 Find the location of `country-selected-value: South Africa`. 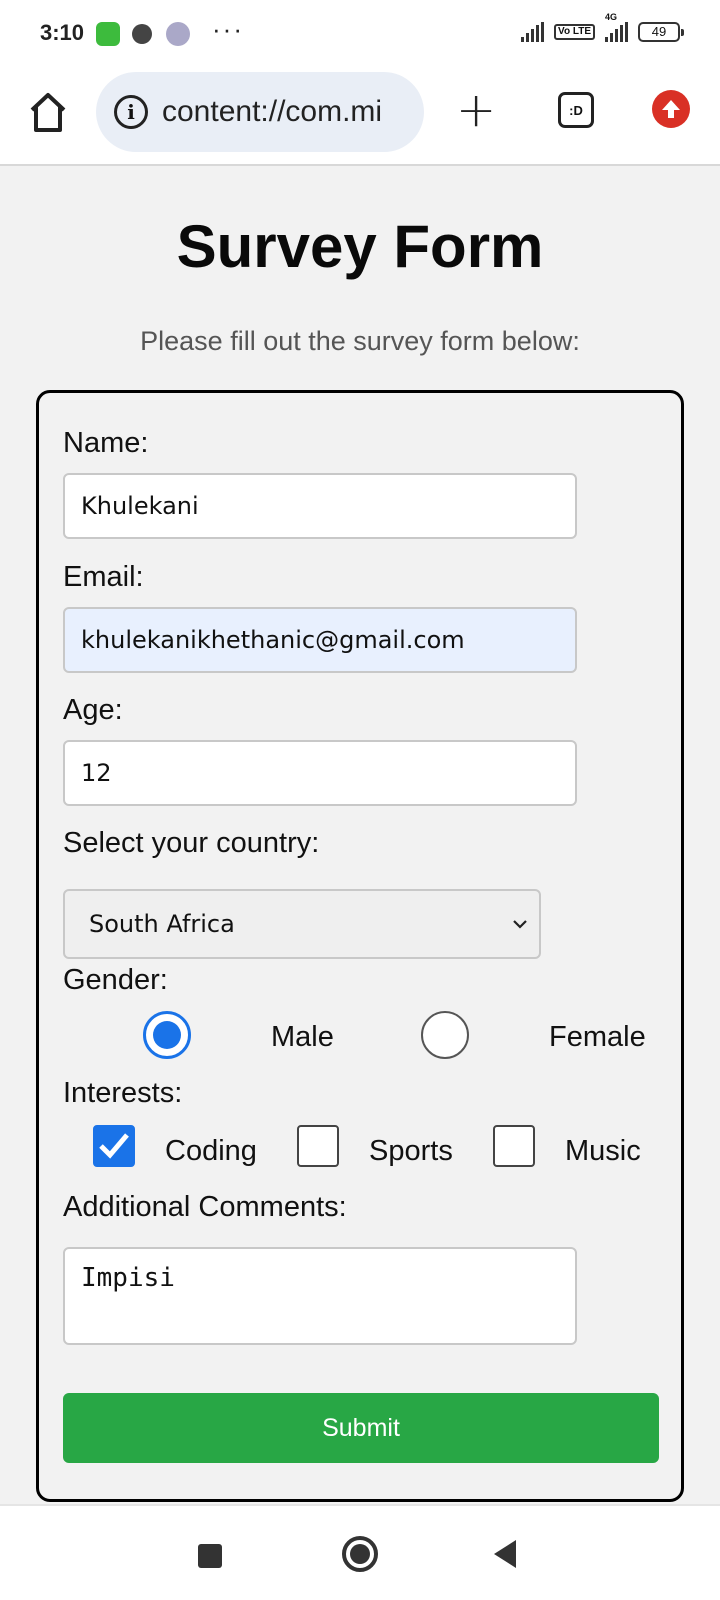

country-selected-value: South Africa is located at coordinates (162, 924).